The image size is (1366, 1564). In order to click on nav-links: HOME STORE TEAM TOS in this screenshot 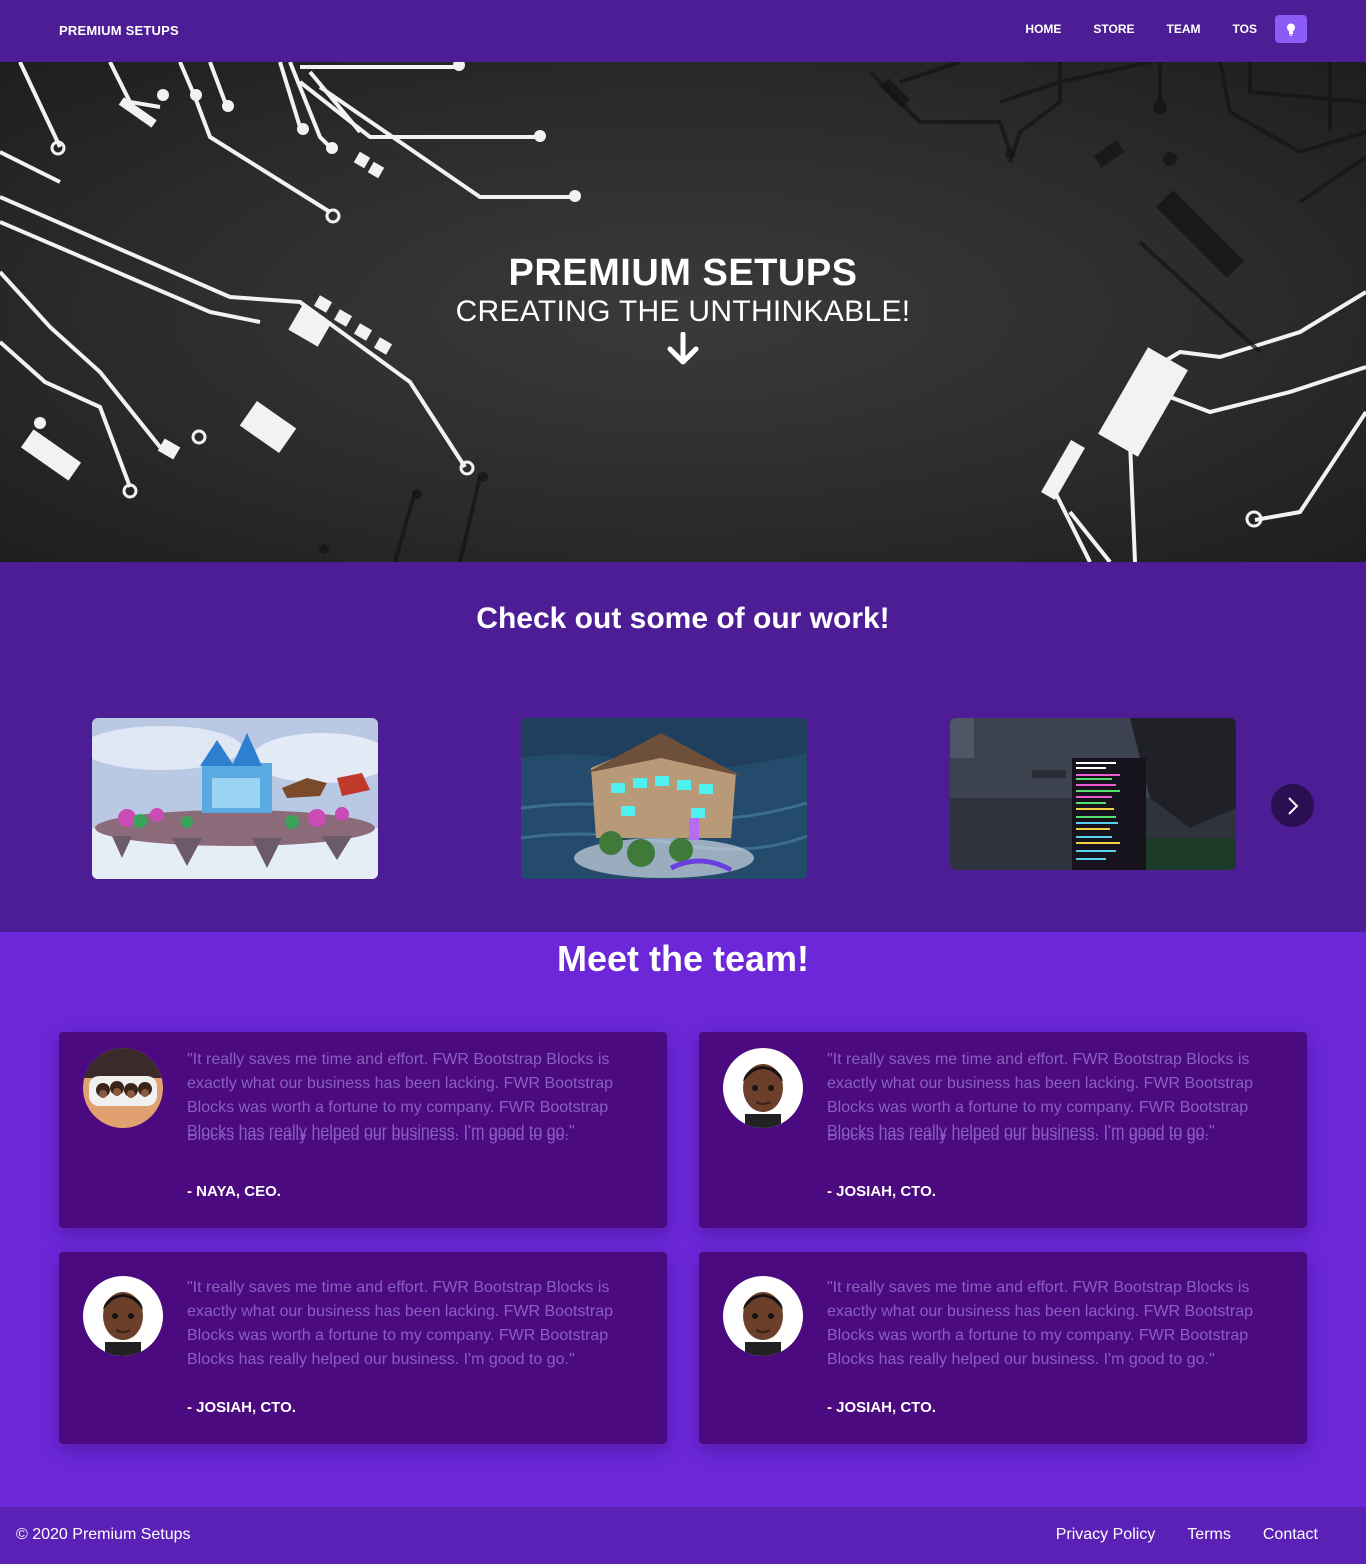, I will do `click(1166, 29)`.